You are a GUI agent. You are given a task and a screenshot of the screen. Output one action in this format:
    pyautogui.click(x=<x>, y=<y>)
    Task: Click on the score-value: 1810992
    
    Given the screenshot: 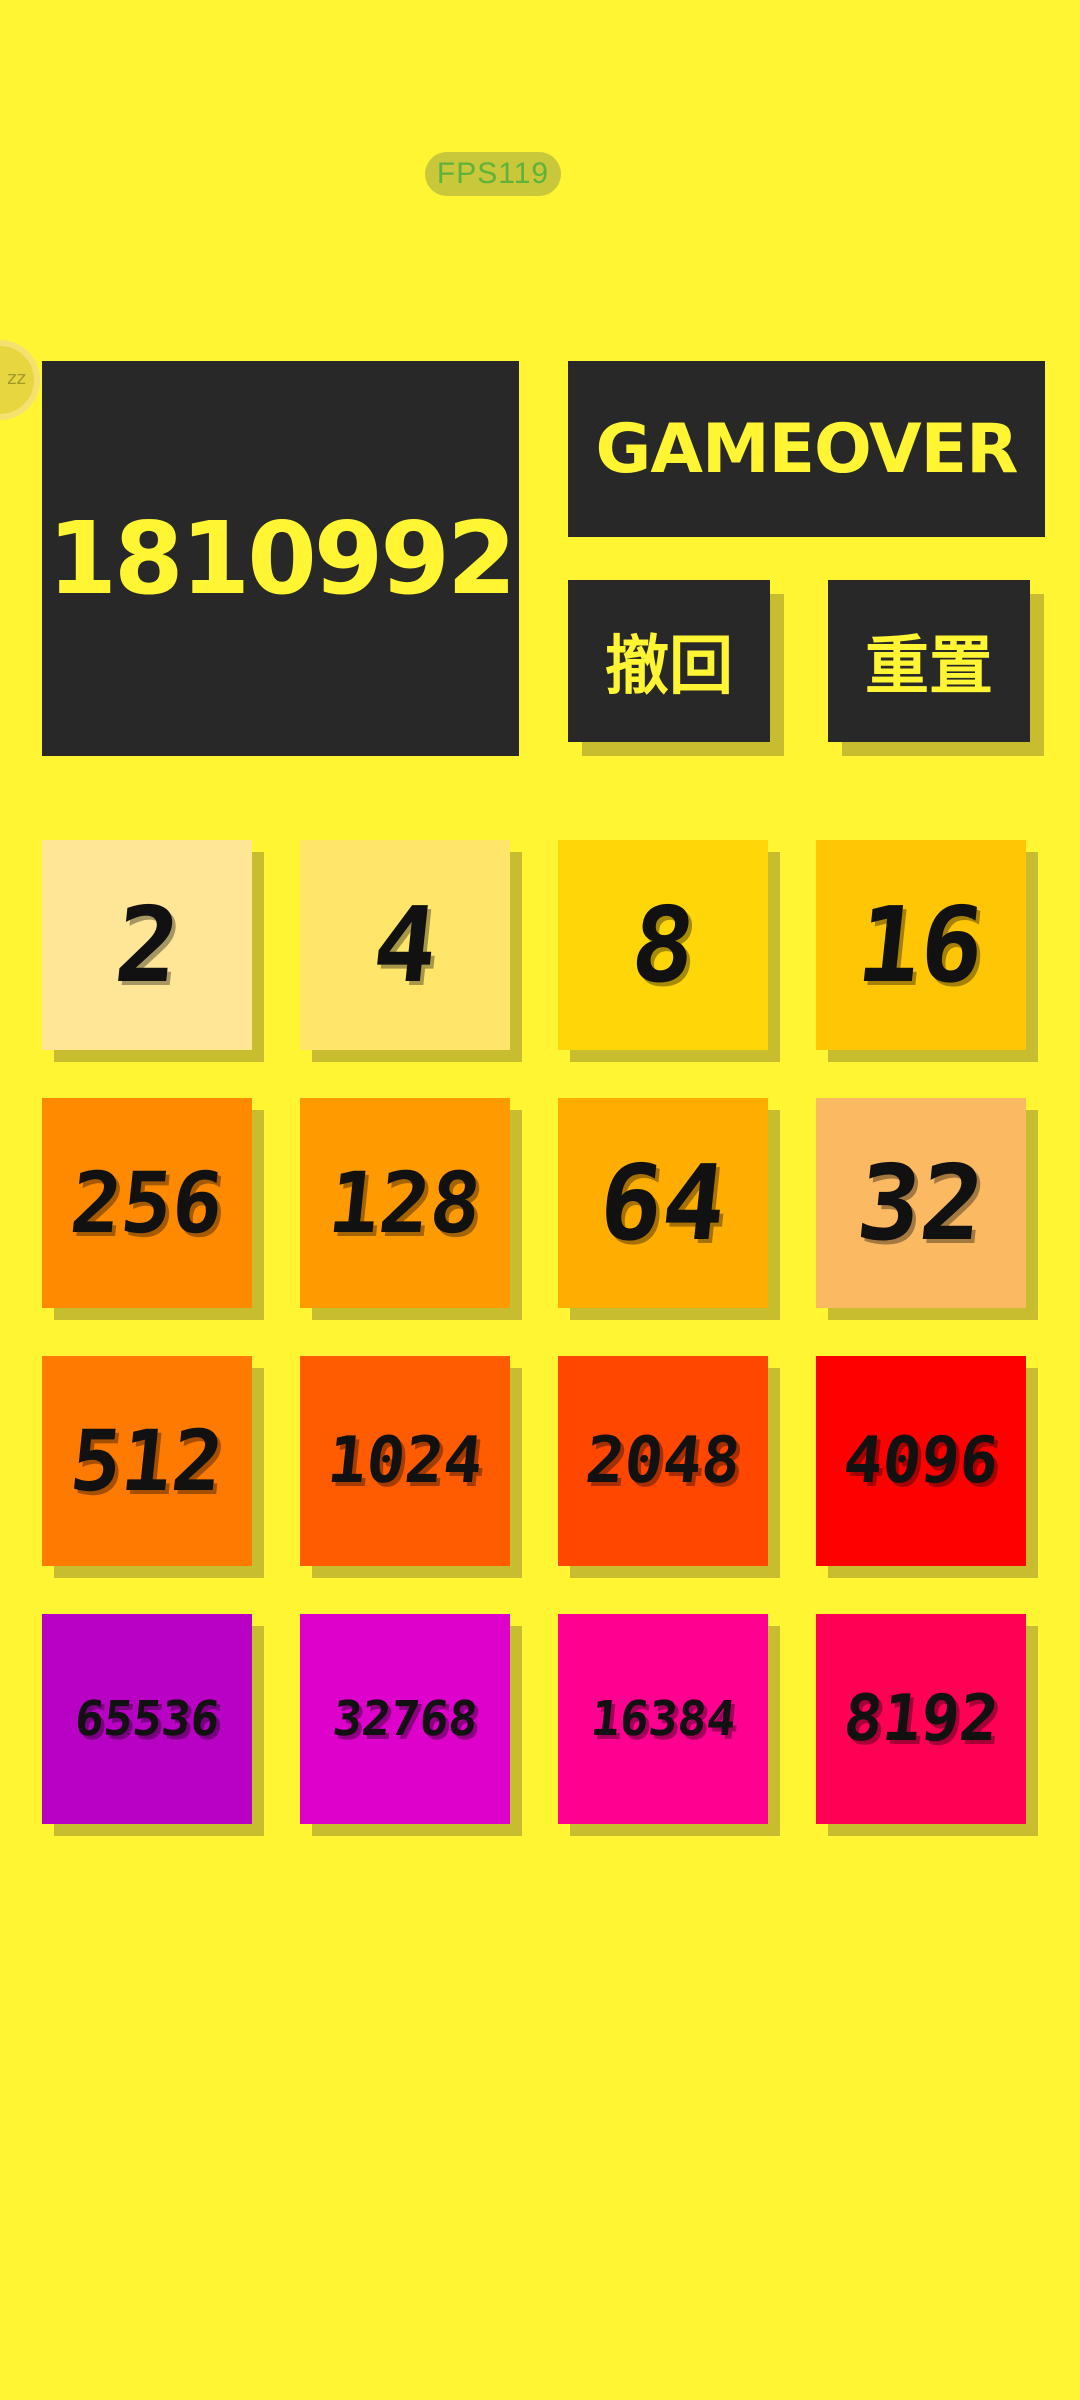 What is the action you would take?
    pyautogui.click(x=281, y=558)
    